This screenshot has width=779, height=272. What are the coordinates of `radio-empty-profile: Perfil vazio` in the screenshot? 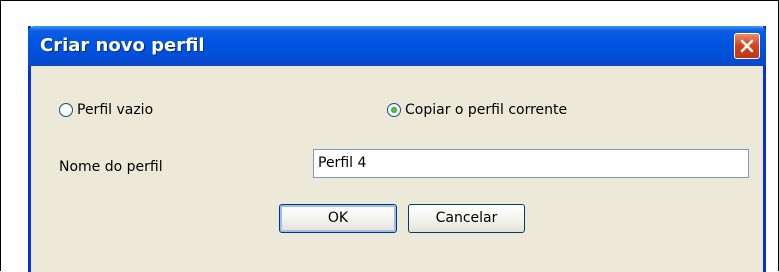 It's located at (106, 110).